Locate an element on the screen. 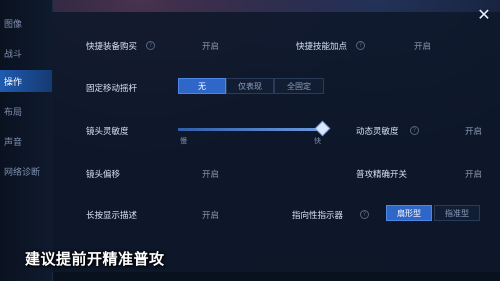 Image resolution: width=500 pixels, height=281 pixels. sidebar-item-layout: 布局 is located at coordinates (26, 111).